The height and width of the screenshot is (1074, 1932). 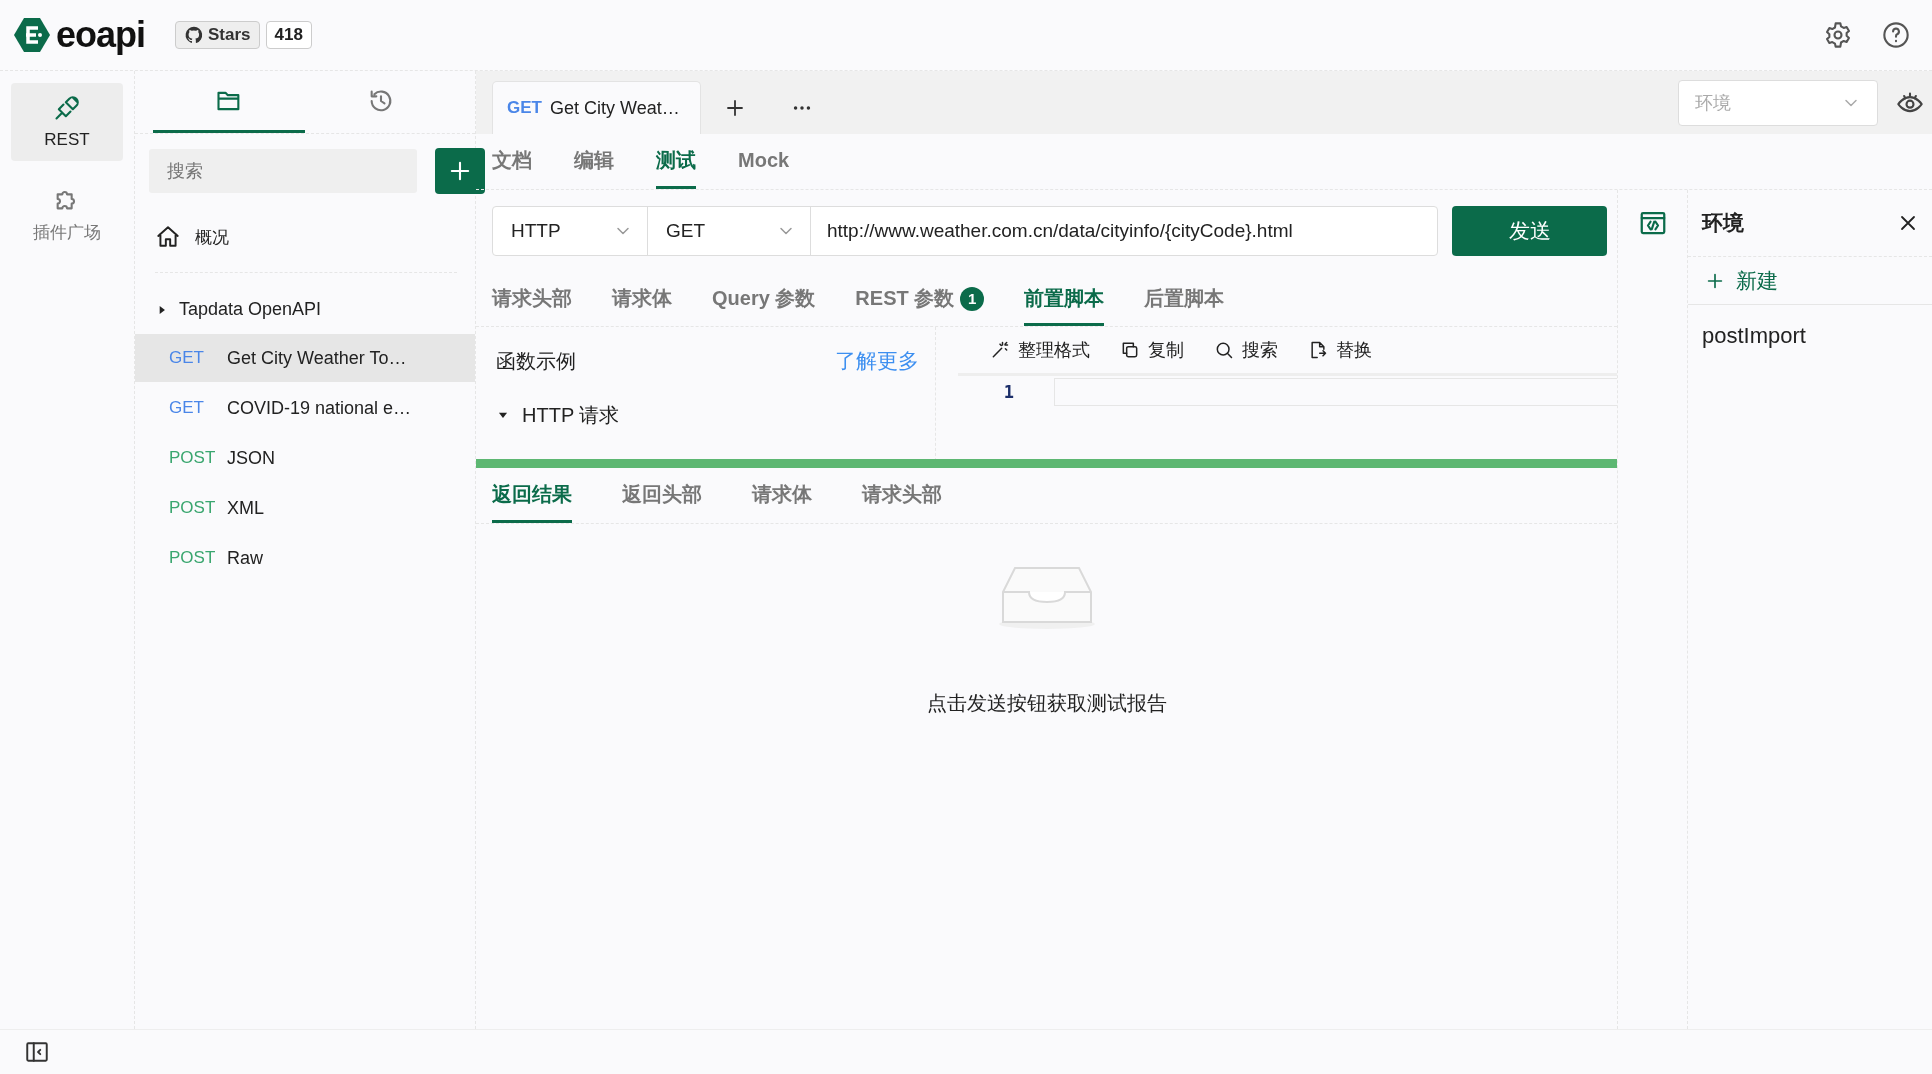 What do you see at coordinates (305, 508) in the screenshot?
I see `api-item: POST XML` at bounding box center [305, 508].